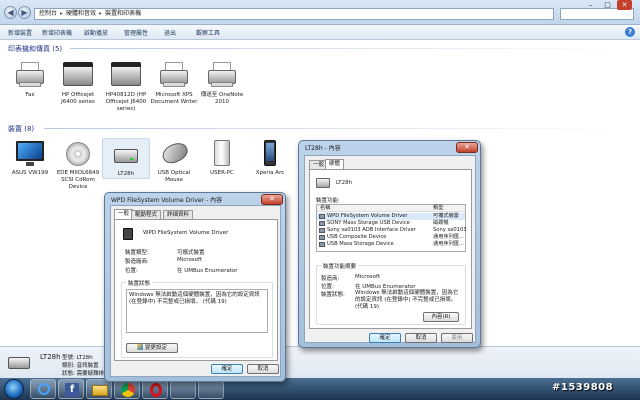  Describe the element at coordinates (190, 260) in the screenshot. I see `prop-value: Microsoft` at that location.